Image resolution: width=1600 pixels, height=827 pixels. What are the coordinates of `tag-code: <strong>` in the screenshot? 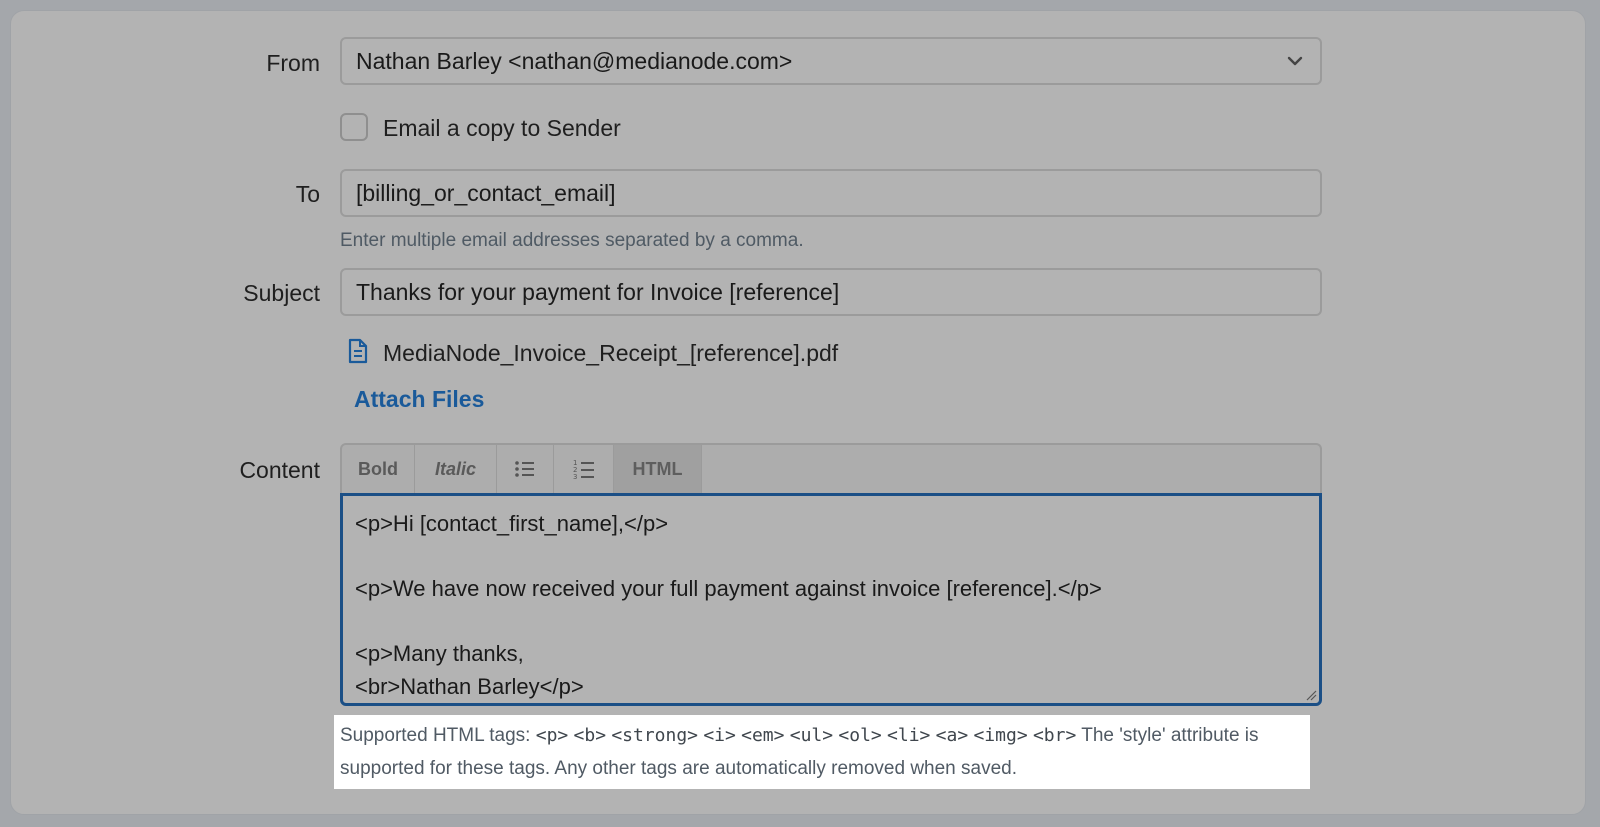 It's located at (655, 735).